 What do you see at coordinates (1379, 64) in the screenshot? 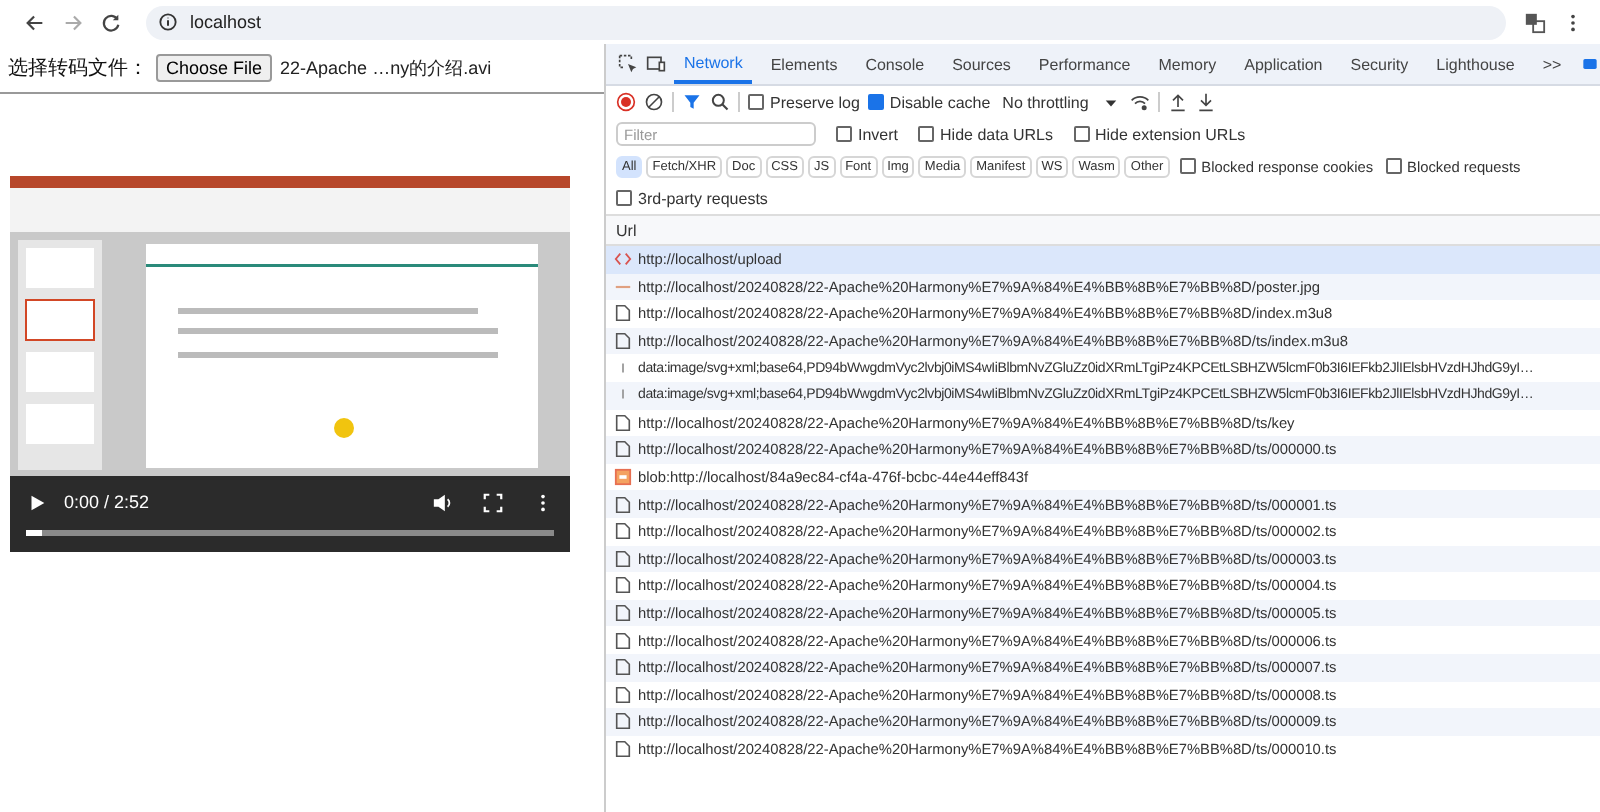
I see `devtools-tab: Security` at bounding box center [1379, 64].